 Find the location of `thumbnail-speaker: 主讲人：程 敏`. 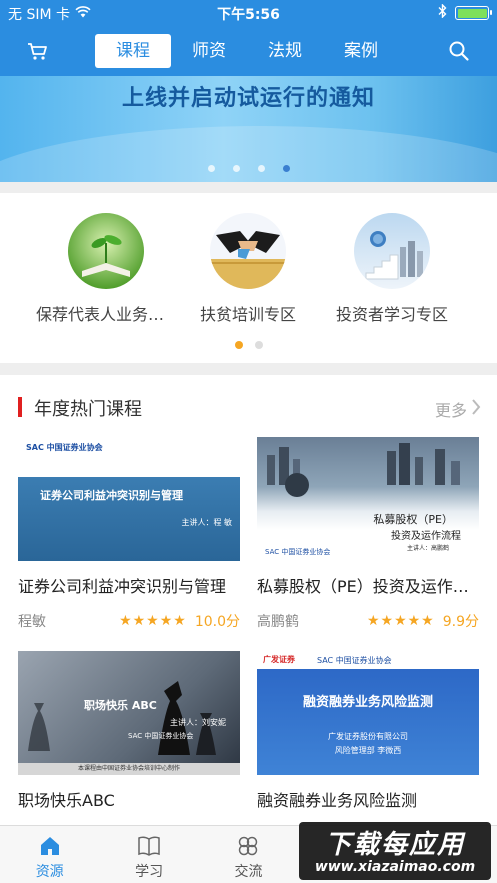

thumbnail-speaker: 主讲人：程 敏 is located at coordinates (206, 522).